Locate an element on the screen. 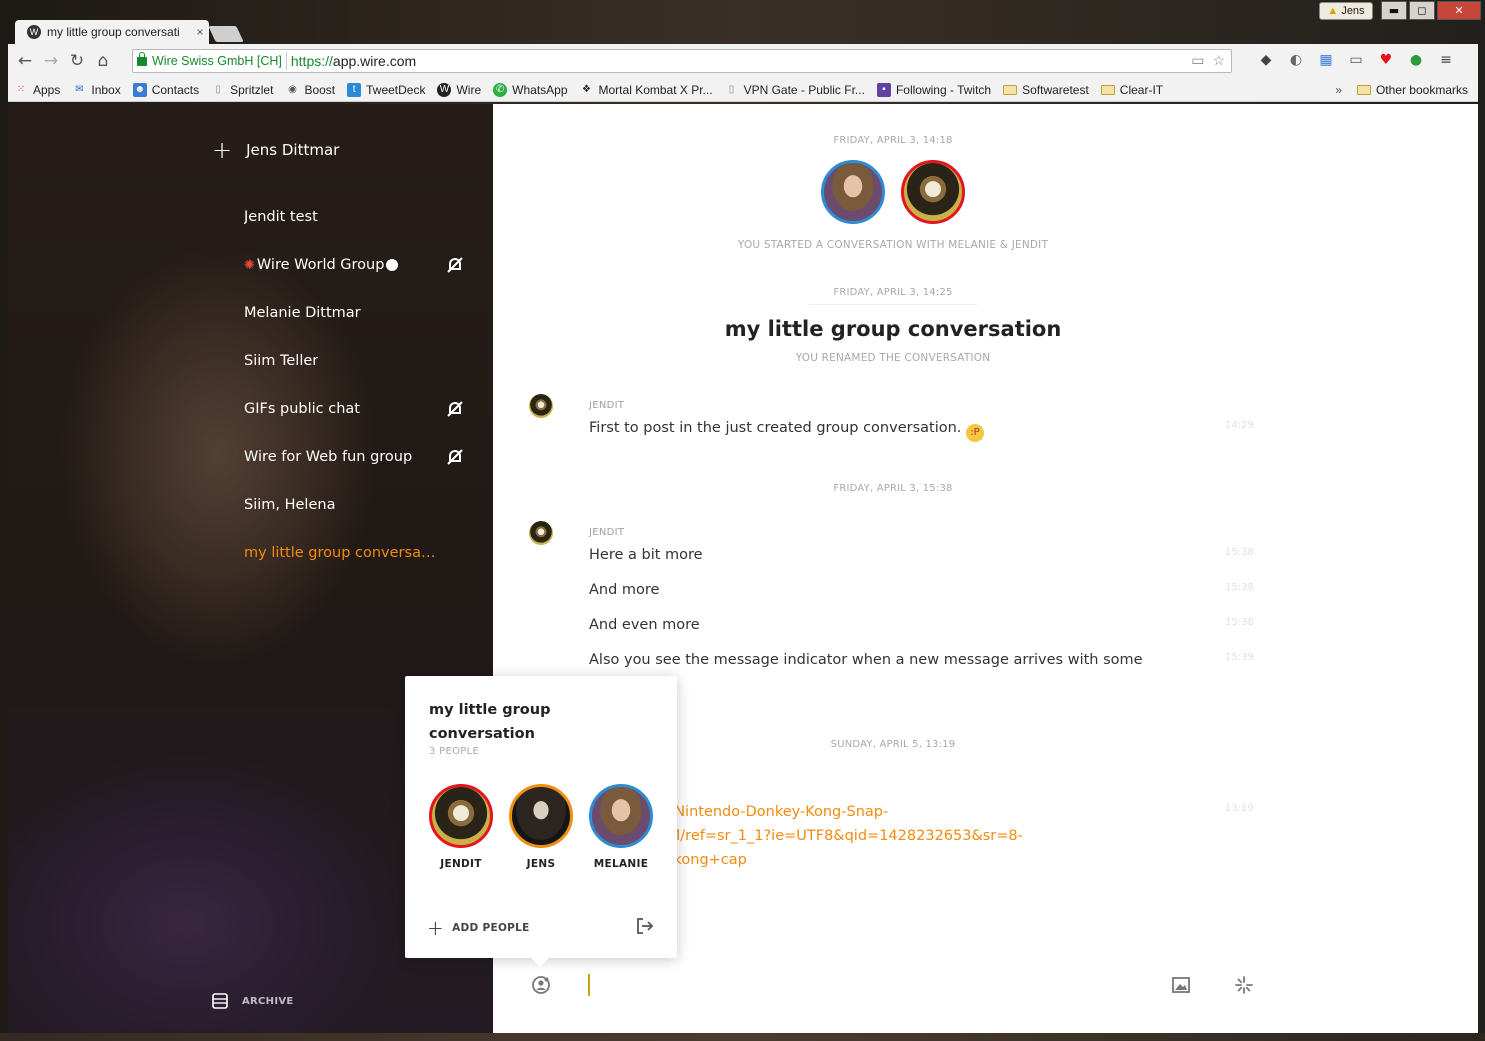 The image size is (1485, 1041). maximize-button: ◻ is located at coordinates (1422, 10).